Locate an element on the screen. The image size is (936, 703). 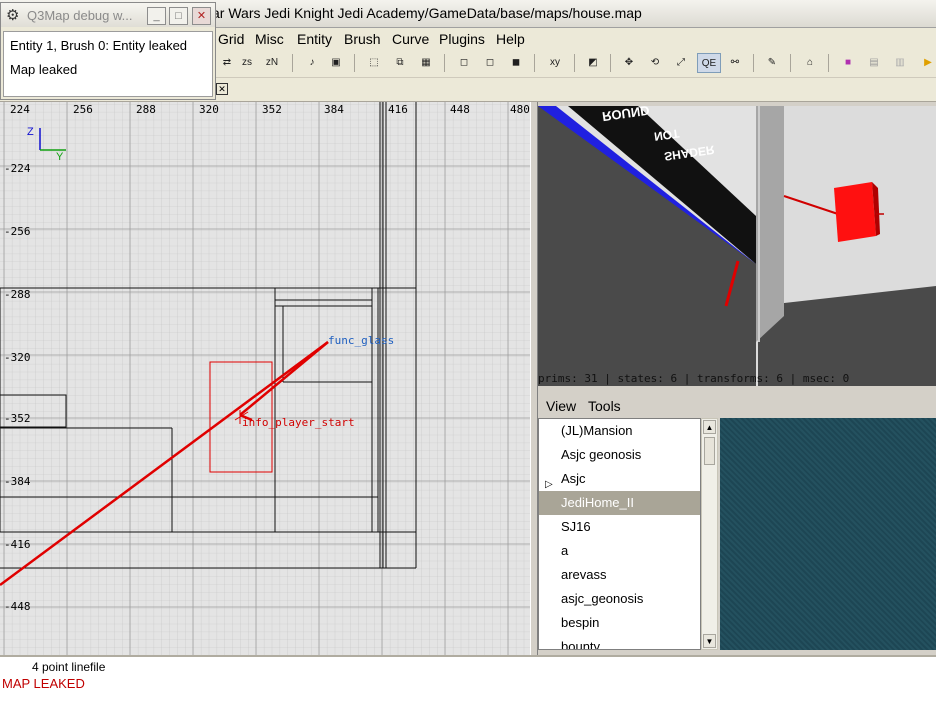
list-item: arevass is located at coordinates (619, 575).